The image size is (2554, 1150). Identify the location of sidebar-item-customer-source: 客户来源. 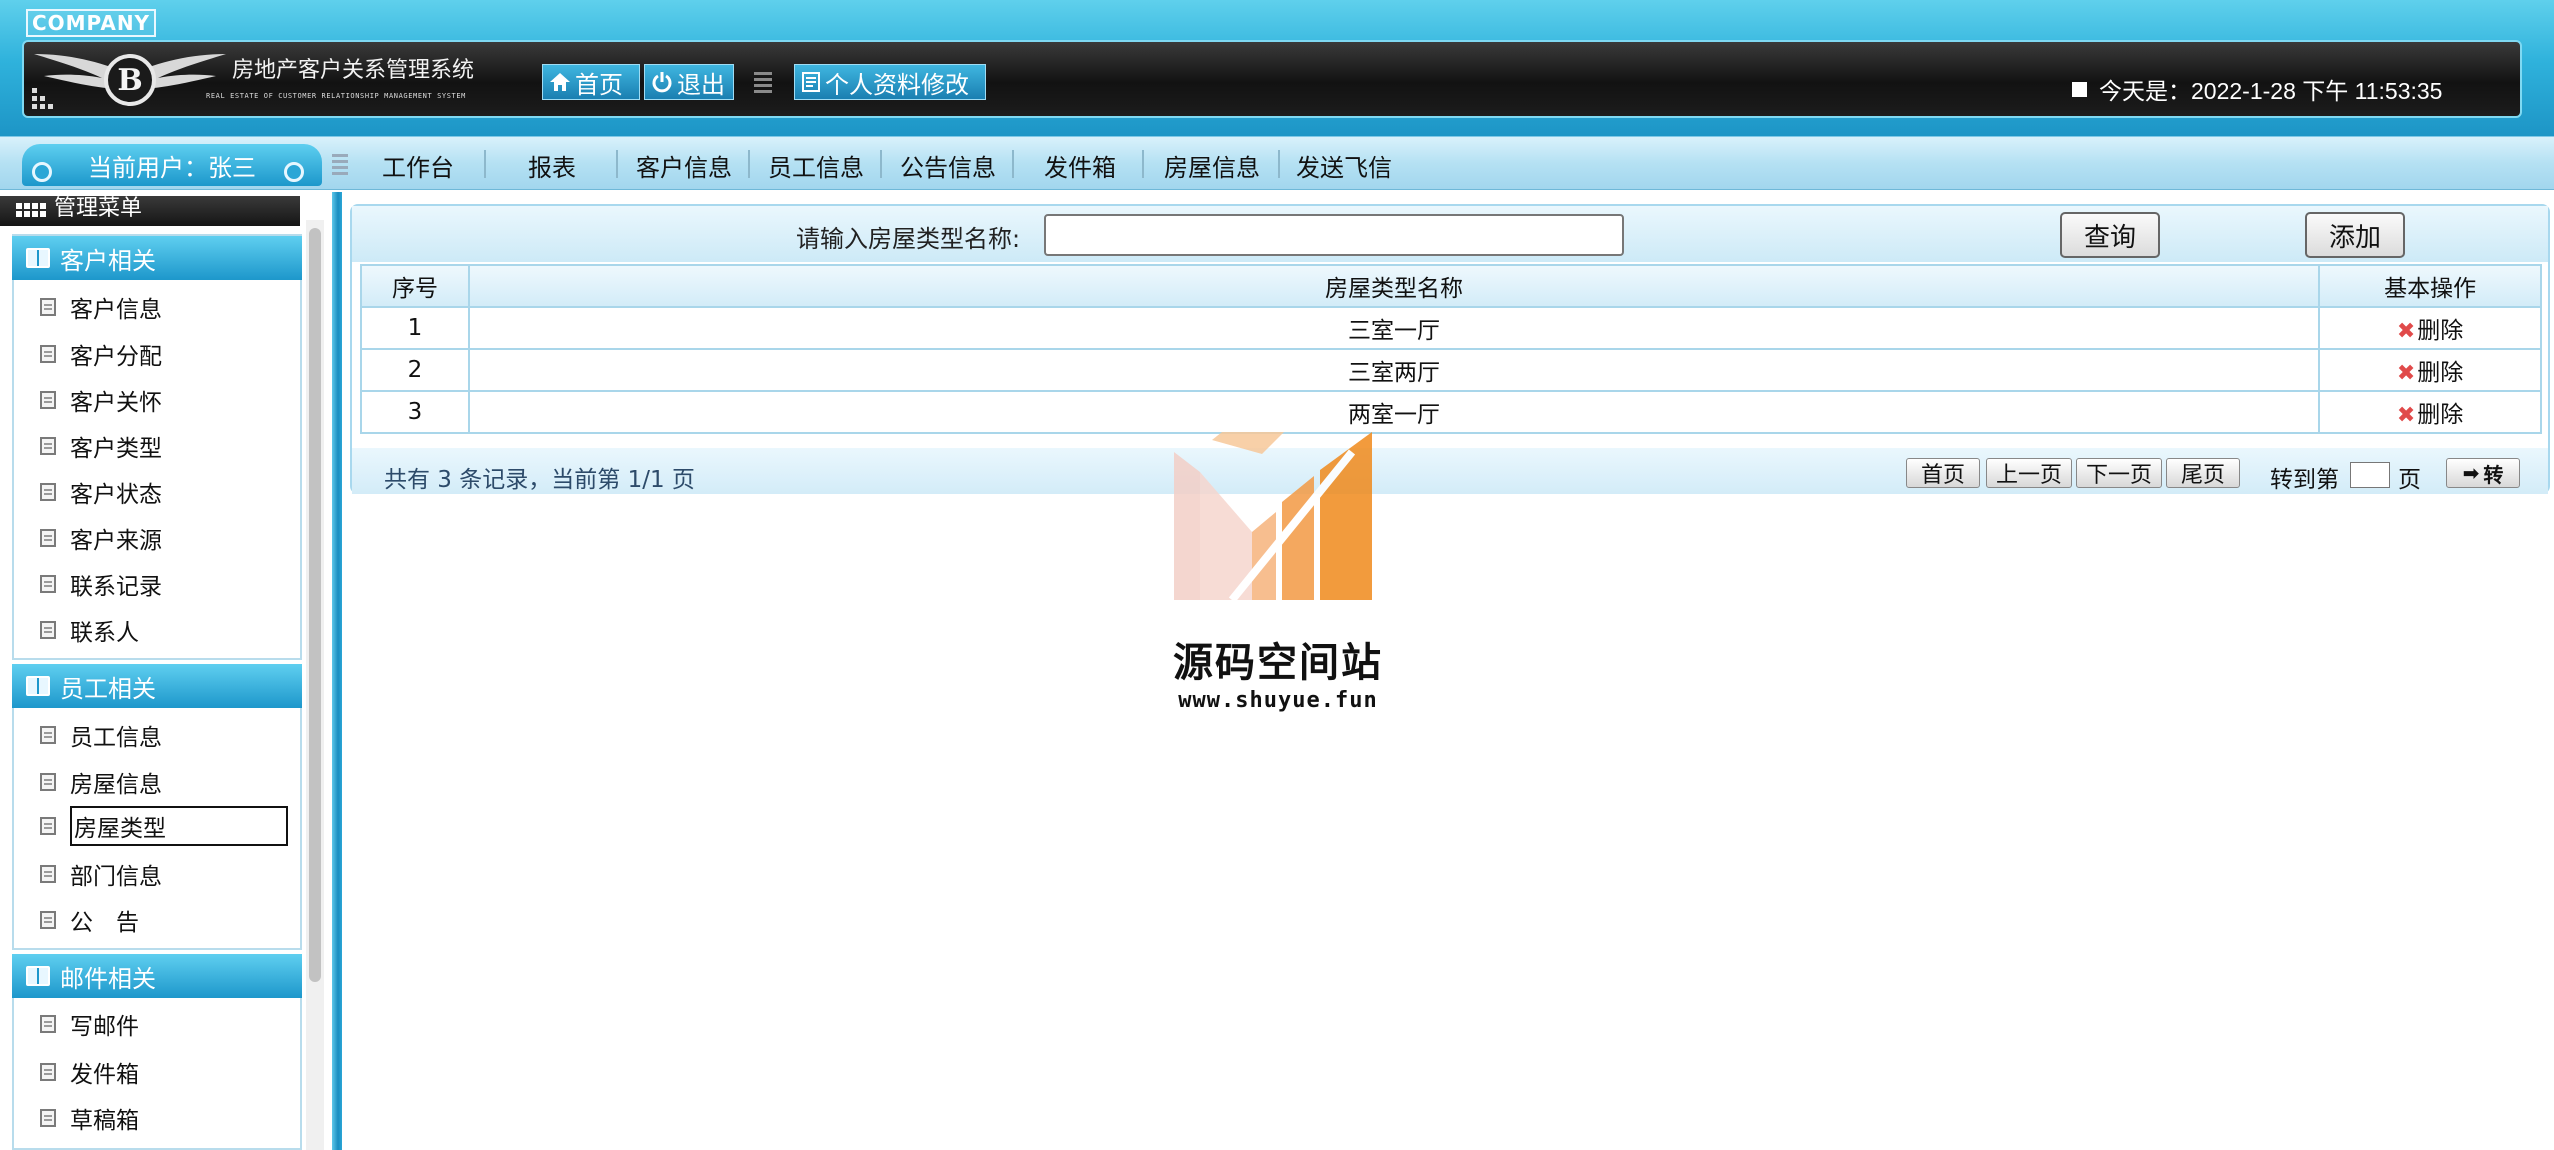
(101, 538).